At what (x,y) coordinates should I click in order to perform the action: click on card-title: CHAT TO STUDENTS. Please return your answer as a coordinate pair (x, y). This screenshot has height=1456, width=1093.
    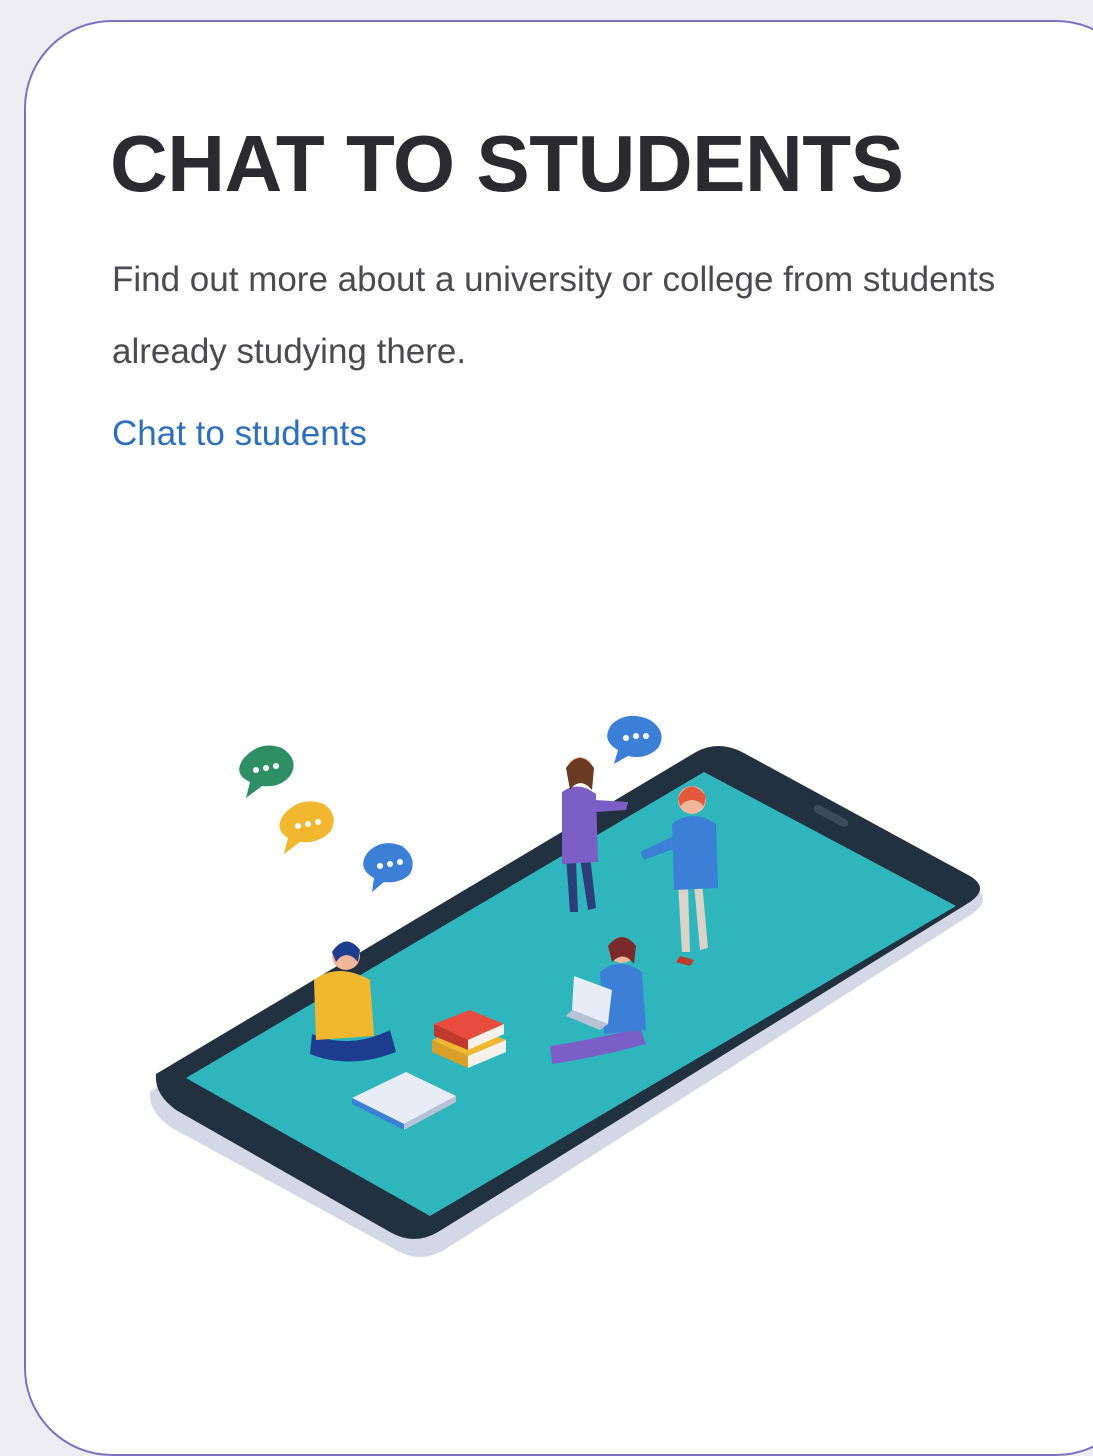
    Looking at the image, I should click on (507, 163).